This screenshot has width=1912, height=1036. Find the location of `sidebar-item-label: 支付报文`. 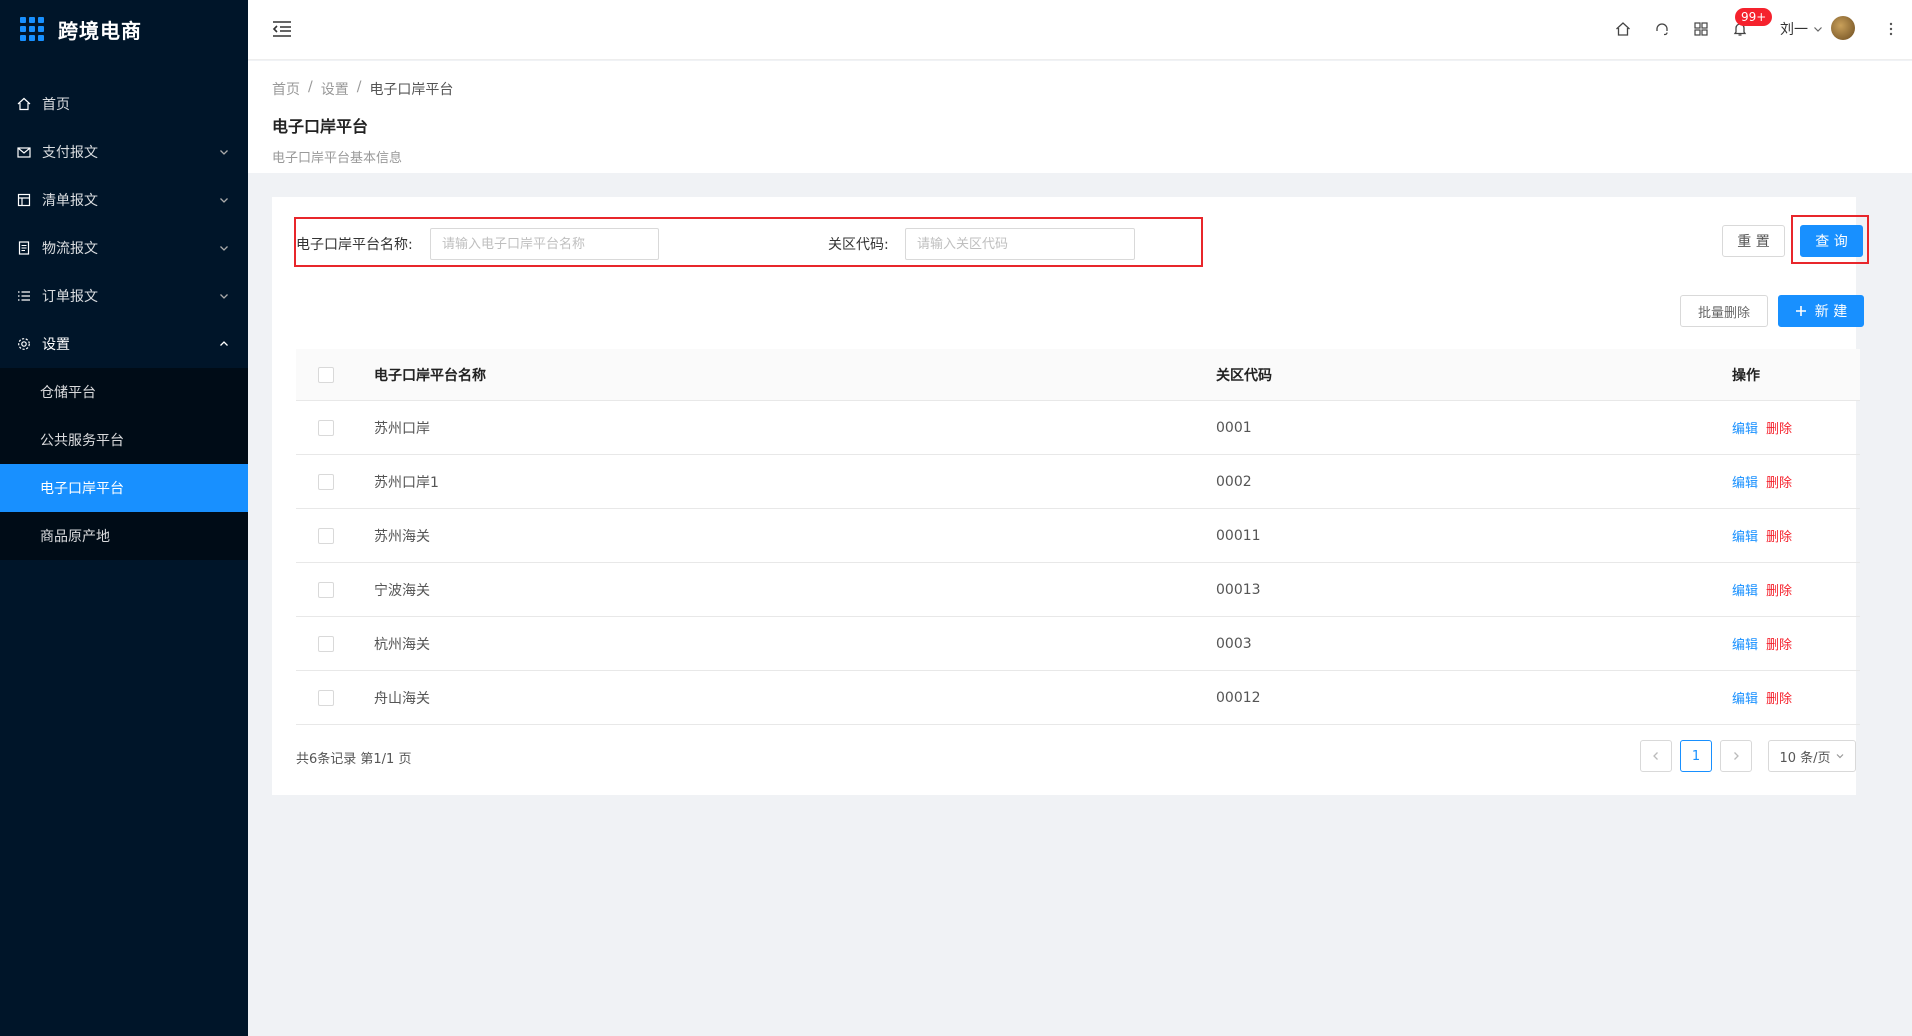

sidebar-item-label: 支付报文 is located at coordinates (70, 153).